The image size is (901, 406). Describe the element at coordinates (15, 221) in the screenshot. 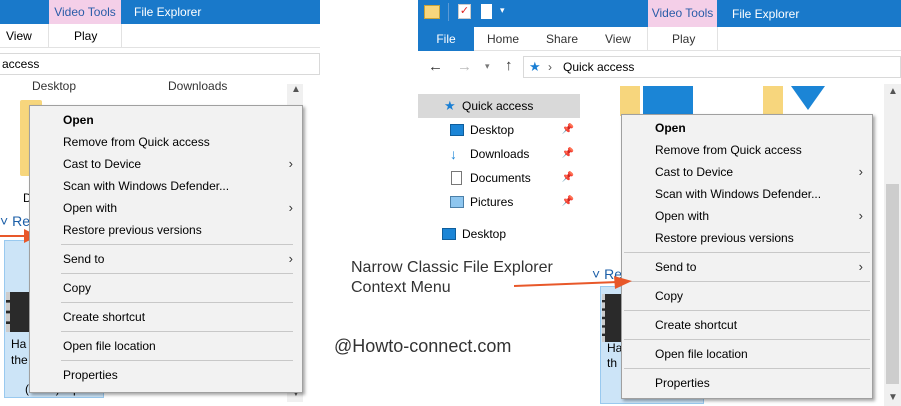

I see `left-recent-group-header: ˅ Re` at that location.